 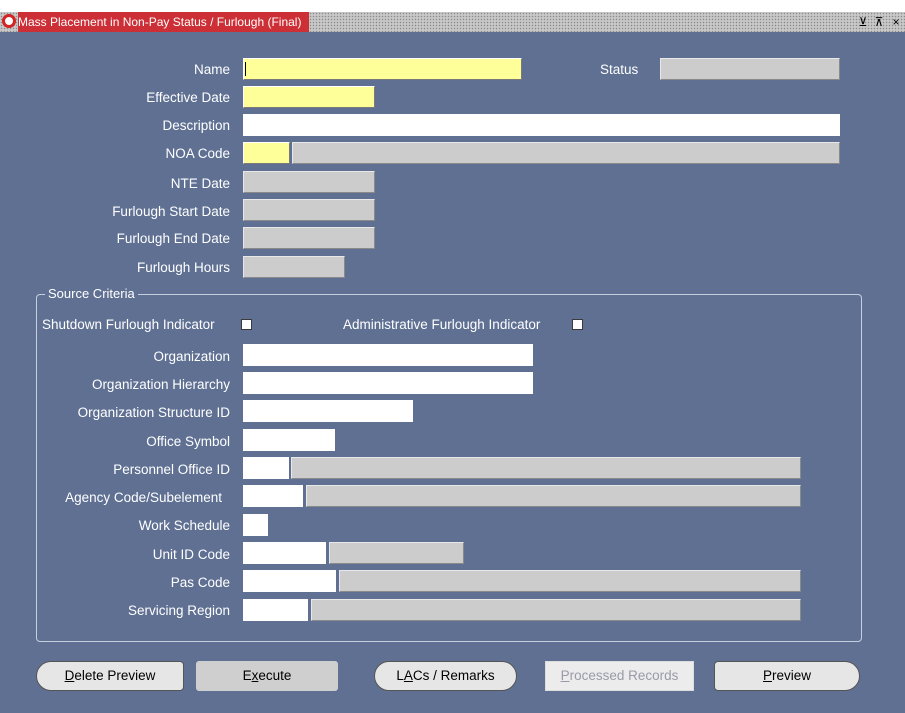 I want to click on unit-id-code-label: Unit ID Code, so click(x=191, y=554).